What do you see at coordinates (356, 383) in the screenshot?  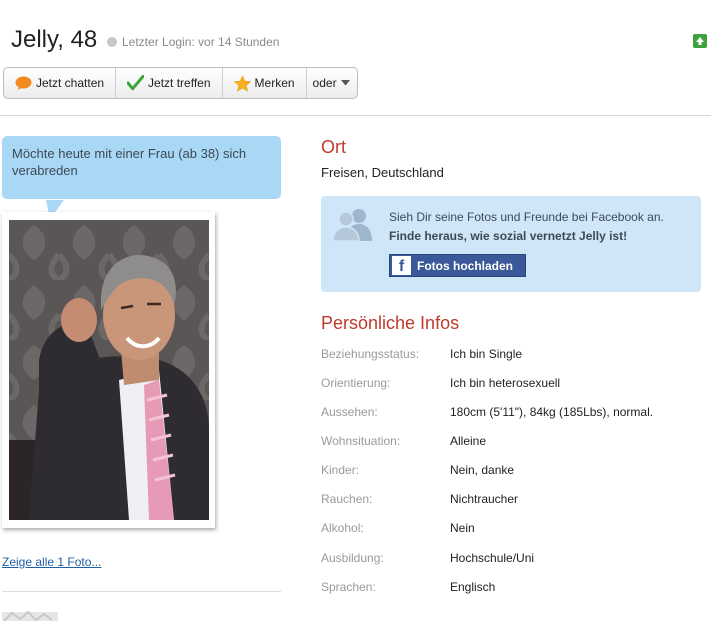 I see `info-label-orientation: Orientierung:` at bounding box center [356, 383].